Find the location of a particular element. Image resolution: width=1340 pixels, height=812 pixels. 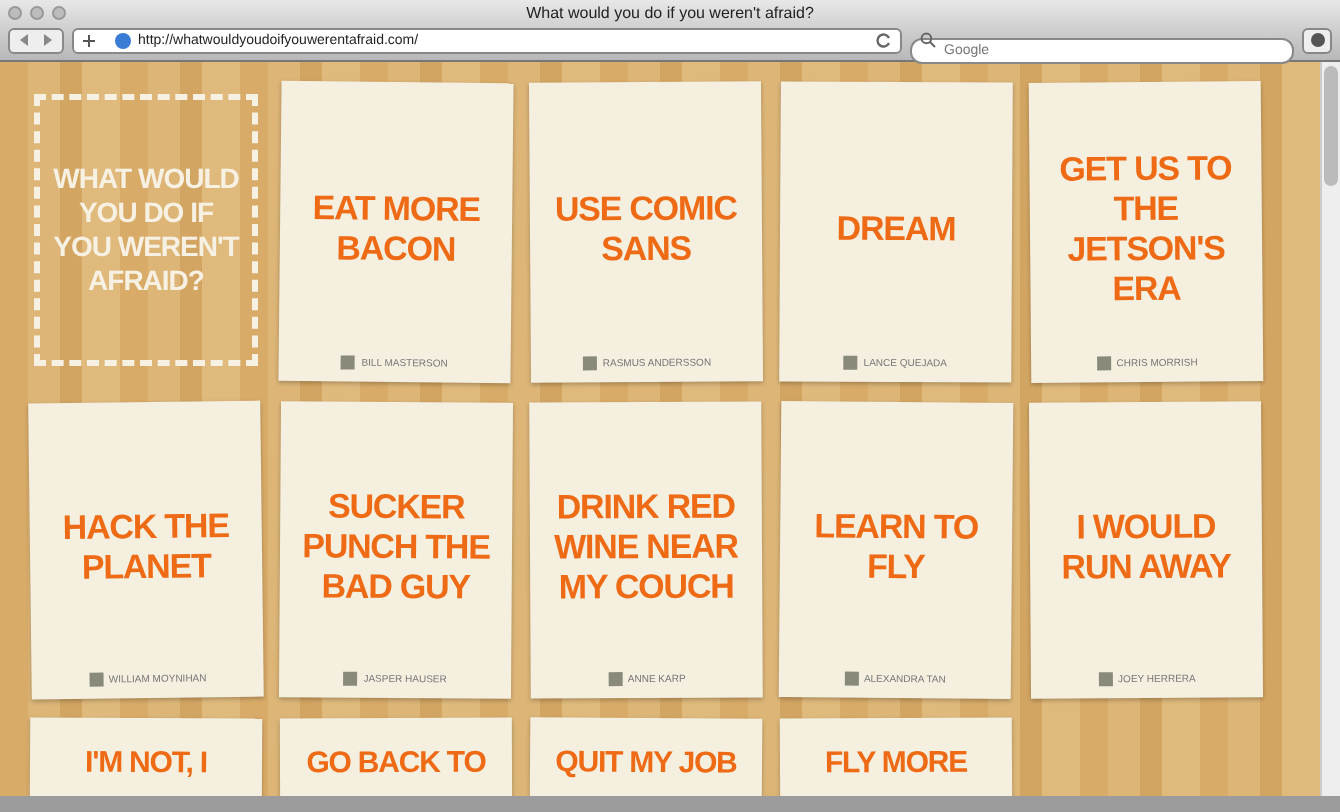

card: I'M NOT, I is located at coordinates (146, 756).